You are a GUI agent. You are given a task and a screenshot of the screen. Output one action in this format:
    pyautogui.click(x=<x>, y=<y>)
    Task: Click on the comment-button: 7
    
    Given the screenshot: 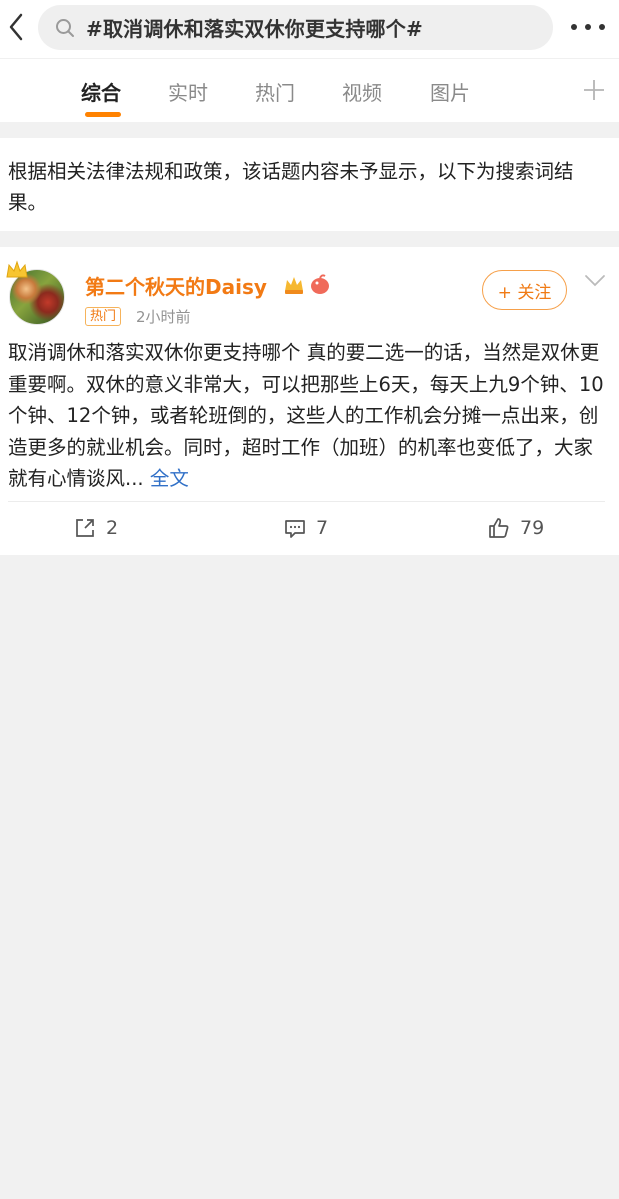 What is the action you would take?
    pyautogui.click(x=305, y=528)
    